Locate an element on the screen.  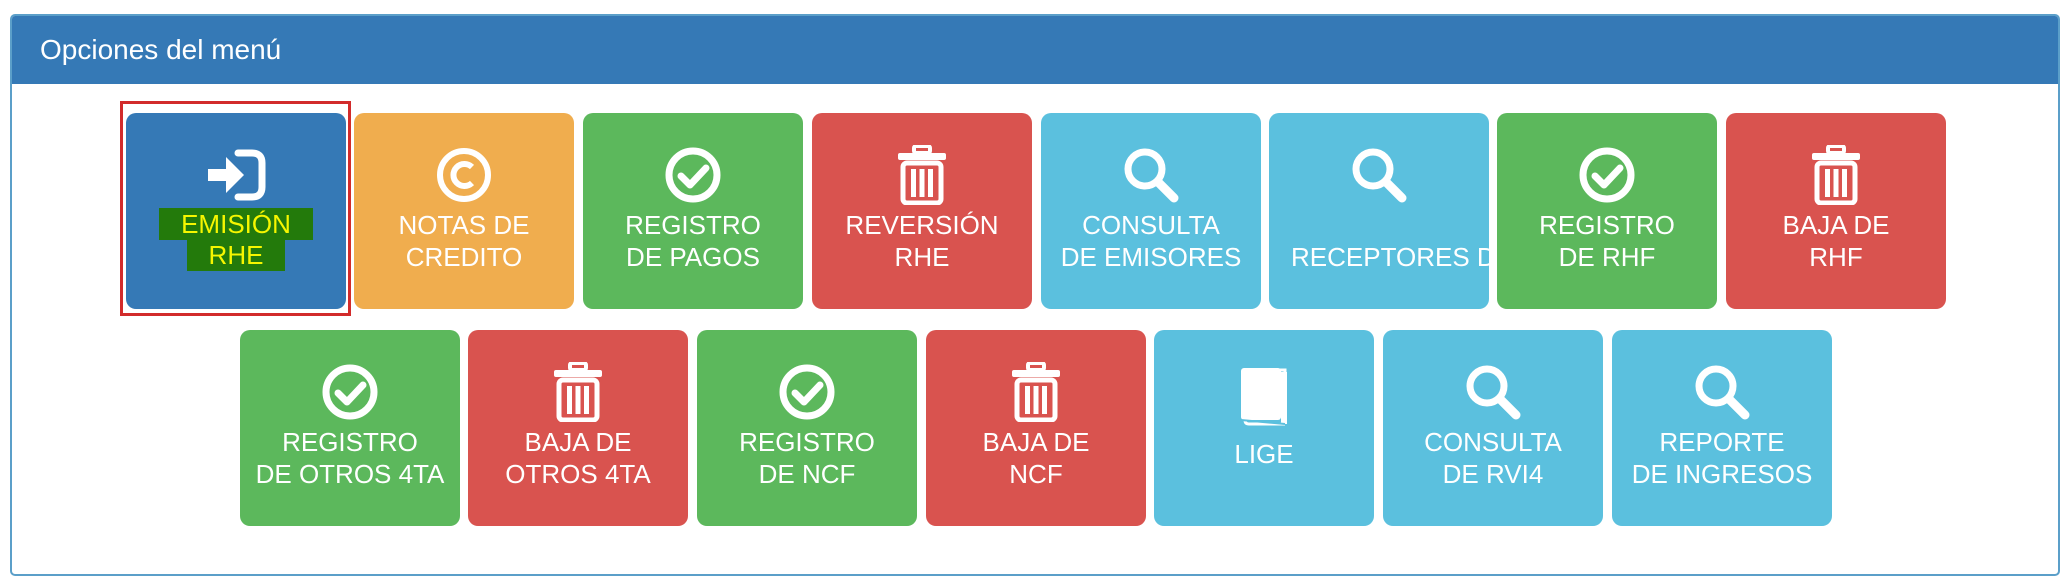
tile-label-line2: DE NCF is located at coordinates (807, 474).